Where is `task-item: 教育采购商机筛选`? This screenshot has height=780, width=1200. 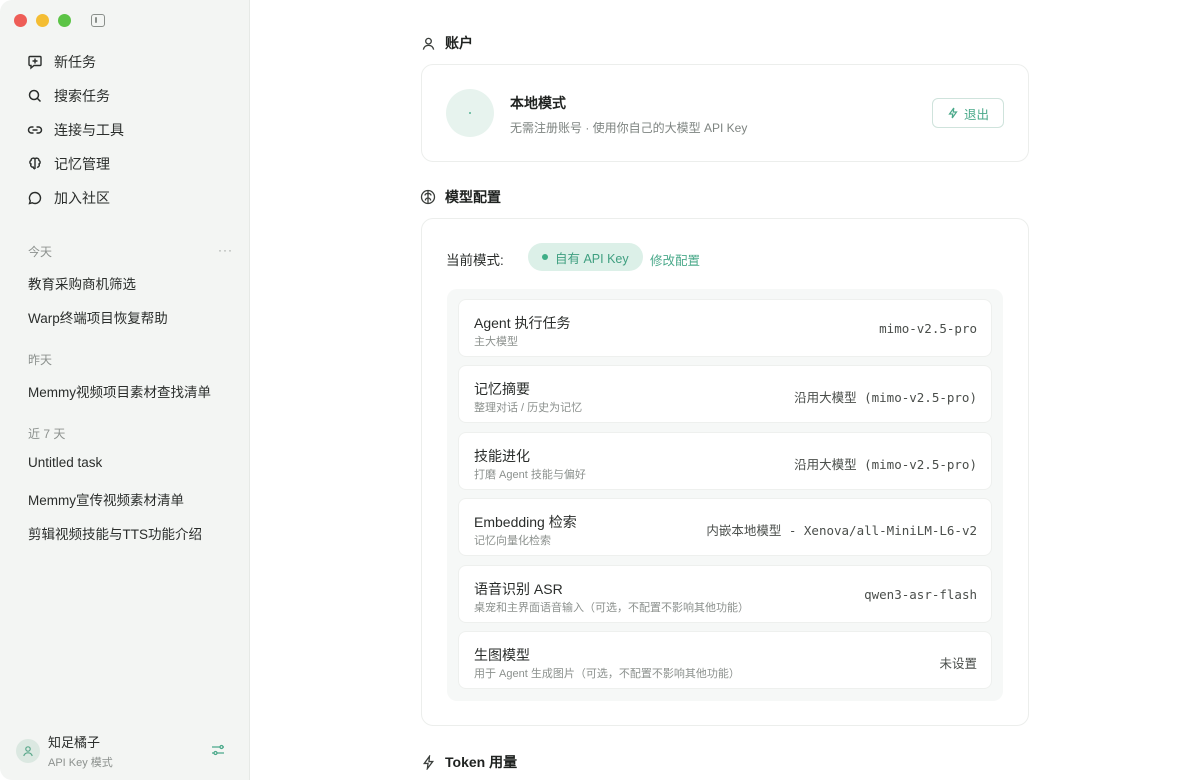
task-item: 教育采购商机筛选 is located at coordinates (82, 283).